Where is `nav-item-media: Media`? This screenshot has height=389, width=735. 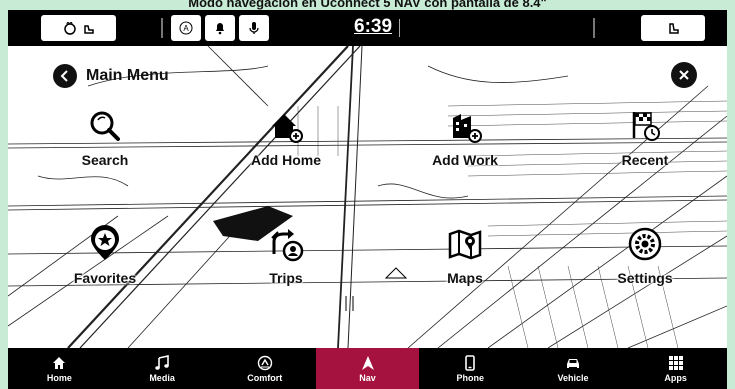 nav-item-media: Media is located at coordinates (162, 368).